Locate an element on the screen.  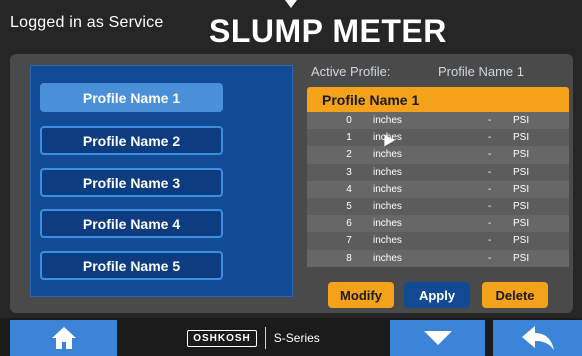
brand-area: OSHKOSH S-Series is located at coordinates (253, 338).